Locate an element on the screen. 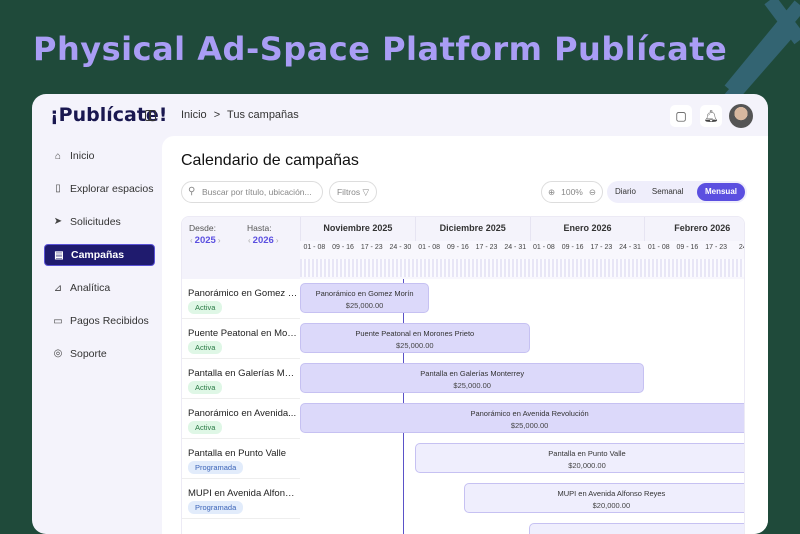 Image resolution: width=800 pixels, height=534 pixels. hasta-value: 2026 is located at coordinates (263, 240).